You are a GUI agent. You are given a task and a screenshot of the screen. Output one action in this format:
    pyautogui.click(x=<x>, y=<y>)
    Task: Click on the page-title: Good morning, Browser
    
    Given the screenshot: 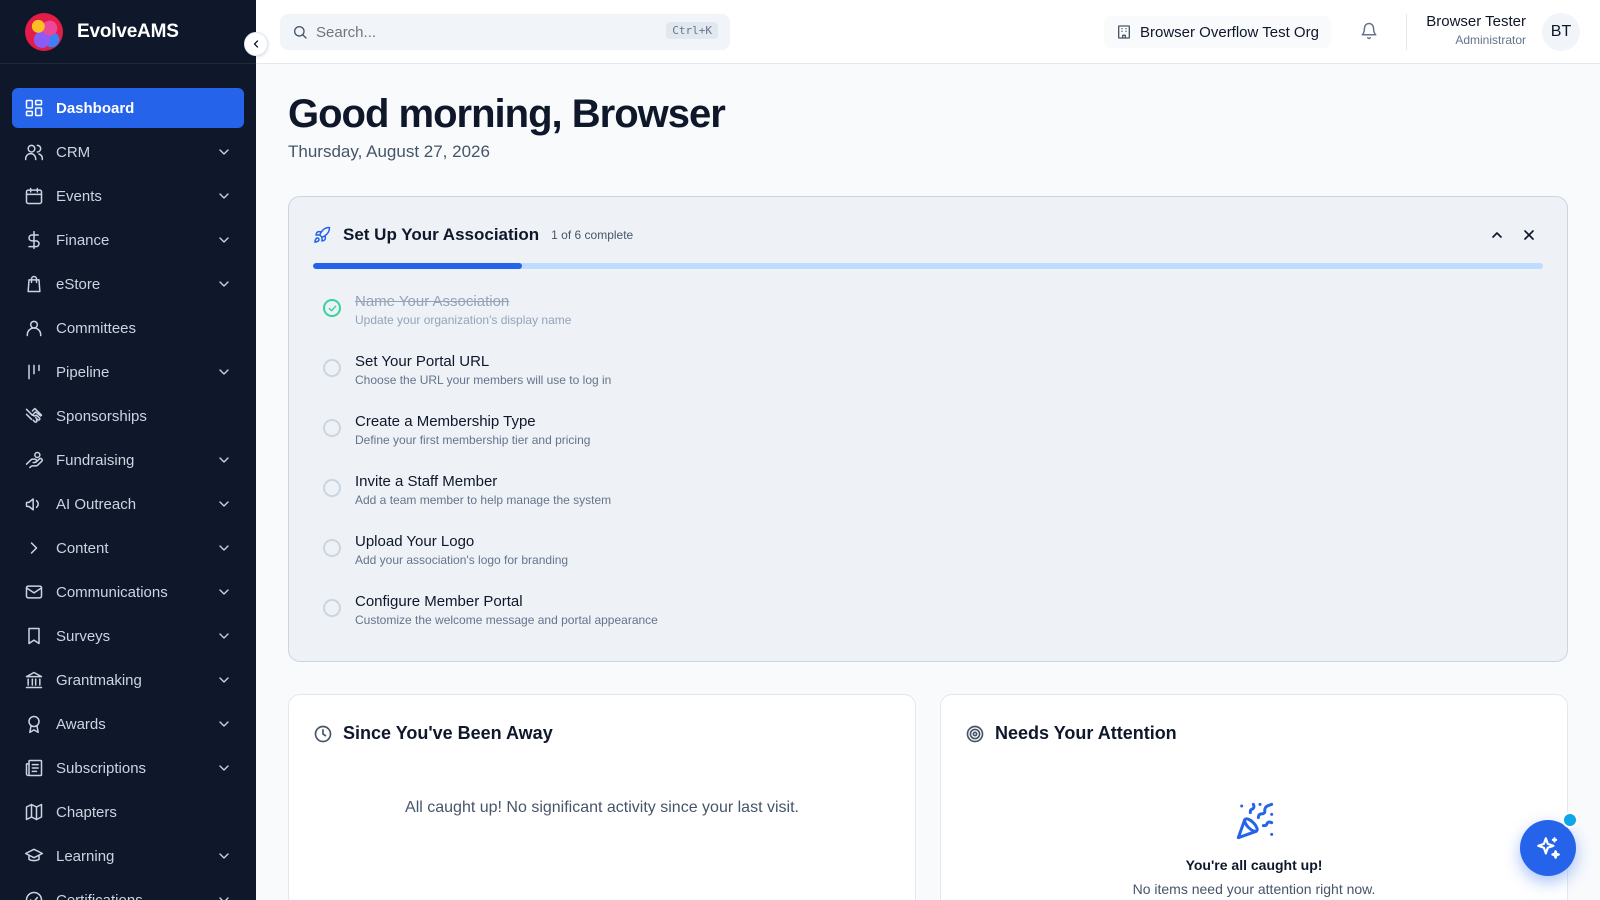 What is the action you would take?
    pyautogui.click(x=507, y=114)
    